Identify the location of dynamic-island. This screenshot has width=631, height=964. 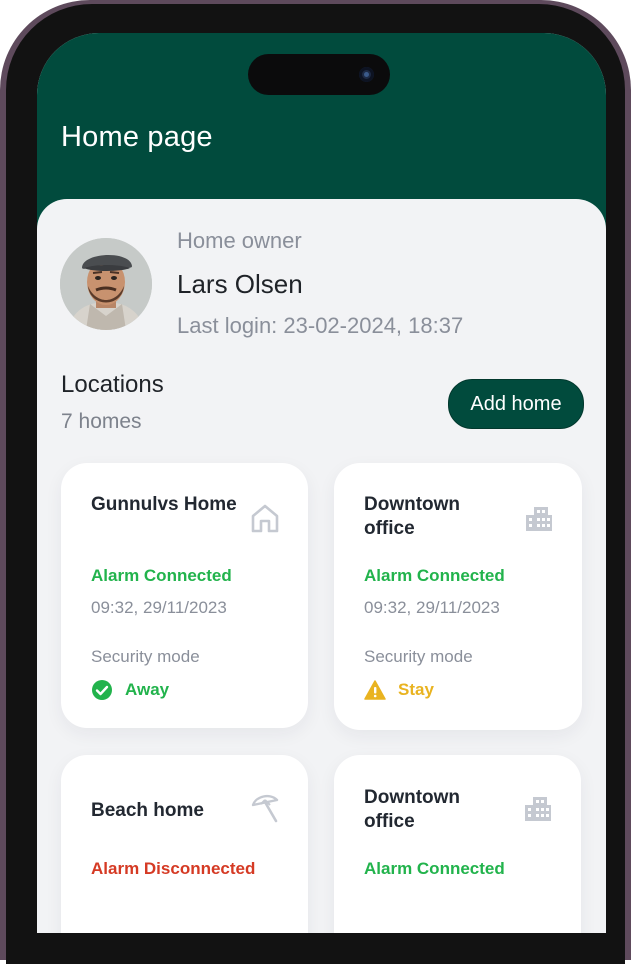
(319, 74).